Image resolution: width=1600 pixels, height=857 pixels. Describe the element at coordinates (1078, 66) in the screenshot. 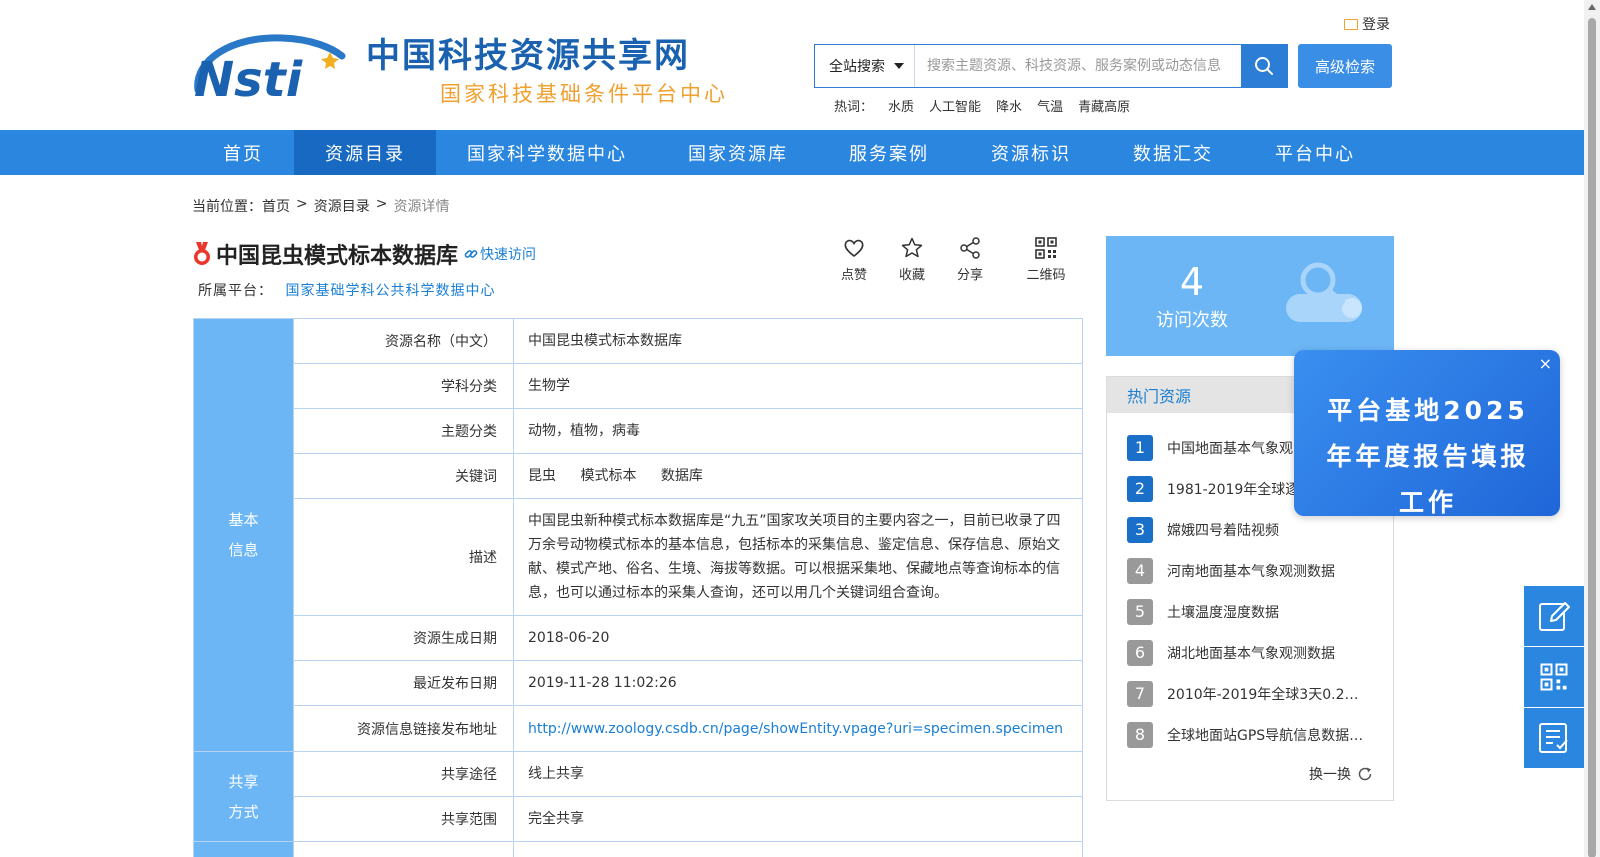

I see `search-input` at that location.